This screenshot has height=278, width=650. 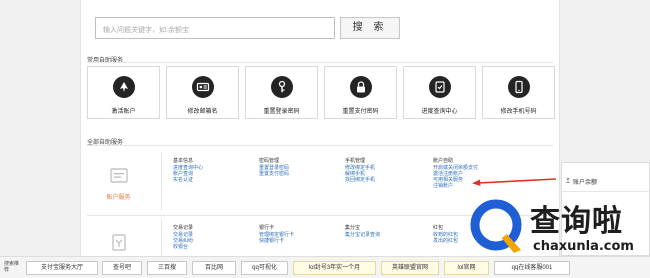 What do you see at coordinates (443, 161) in the screenshot?
I see `column-heading: 账户自助` at bounding box center [443, 161].